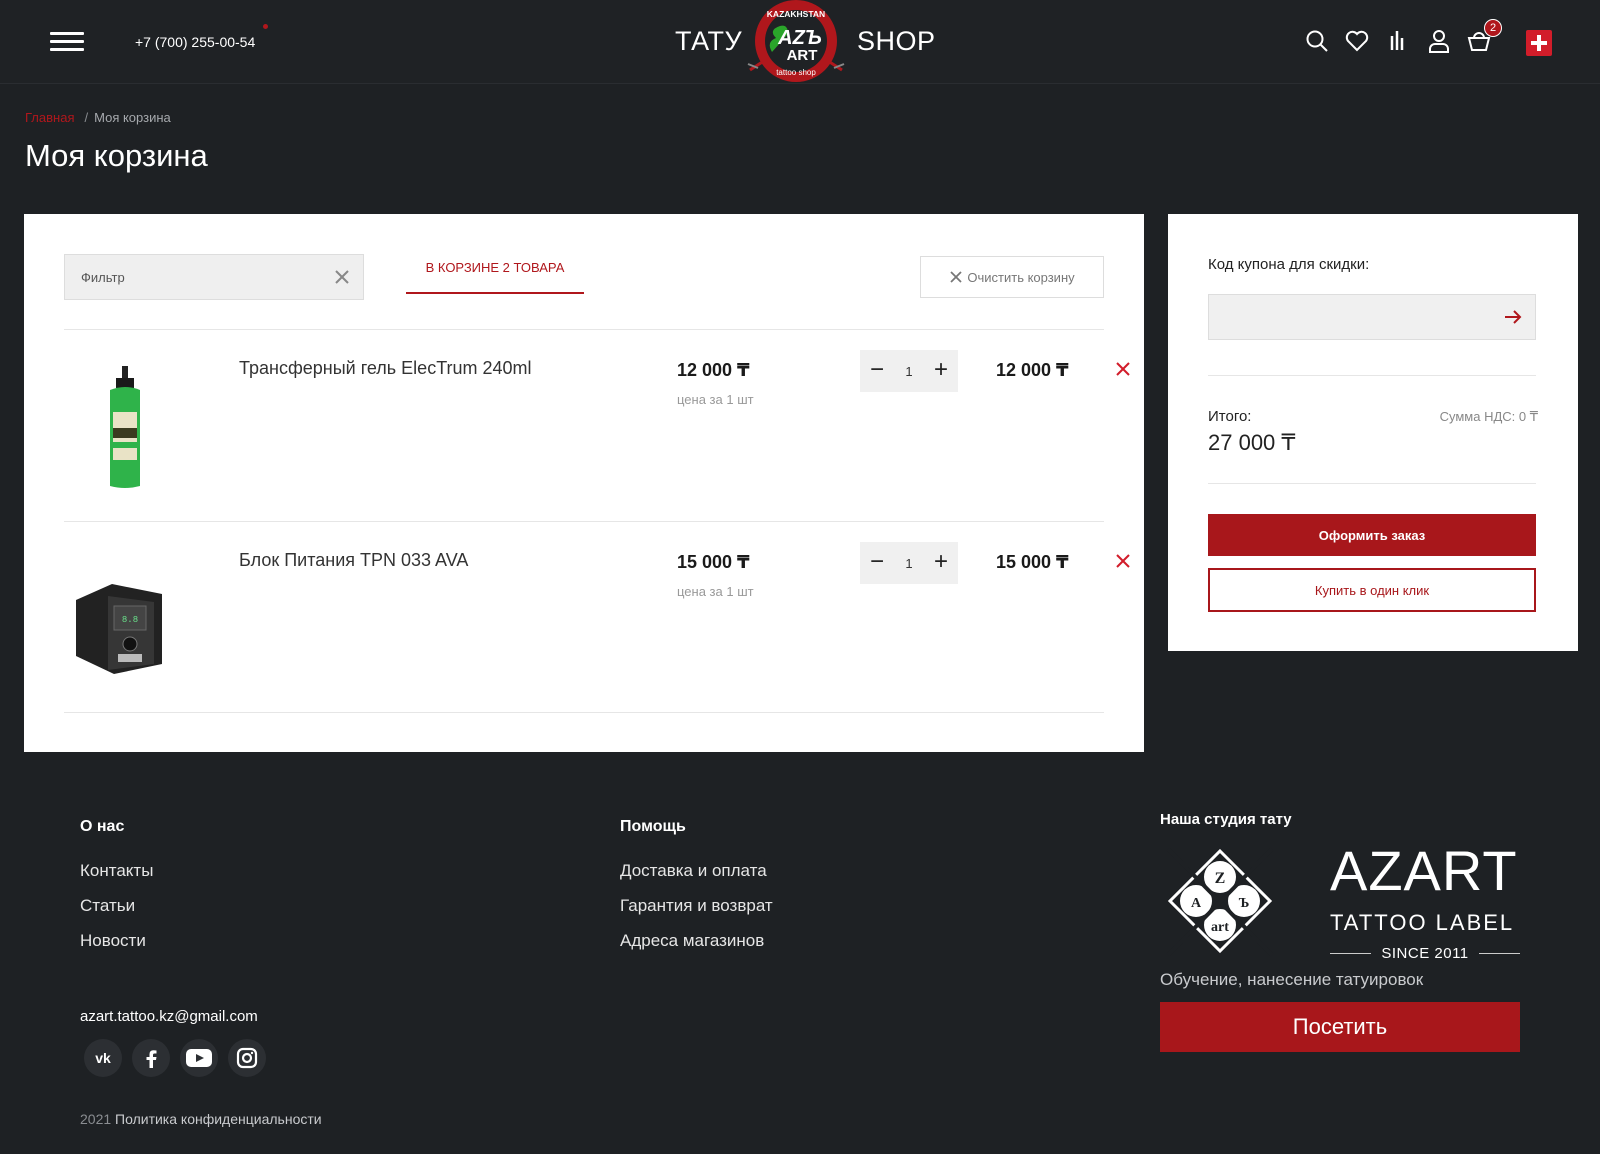 The image size is (1600, 1154). Describe the element at coordinates (1340, 1027) in the screenshot. I see `visit-studio-button: Посетить` at that location.